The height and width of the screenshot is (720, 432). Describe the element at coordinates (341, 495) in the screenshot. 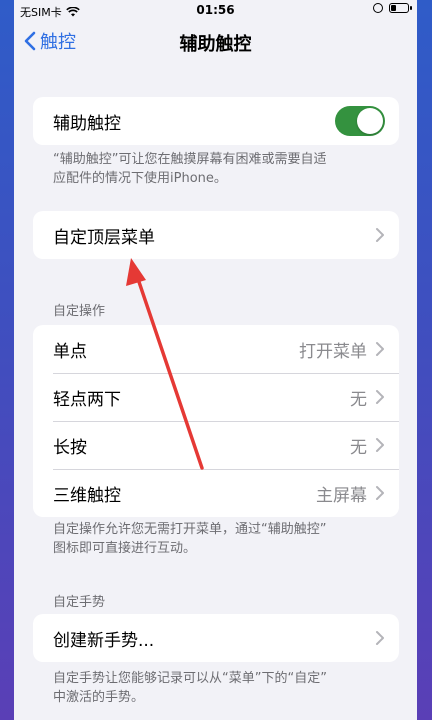

I see `action-value: 主屏幕` at that location.